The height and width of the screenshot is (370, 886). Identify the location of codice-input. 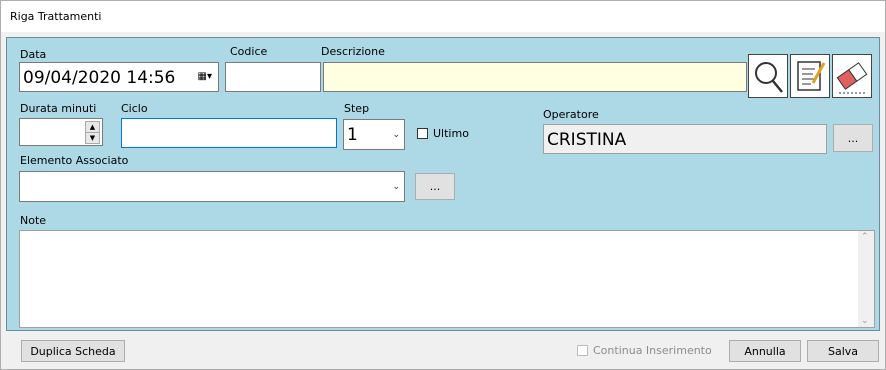
(273, 77).